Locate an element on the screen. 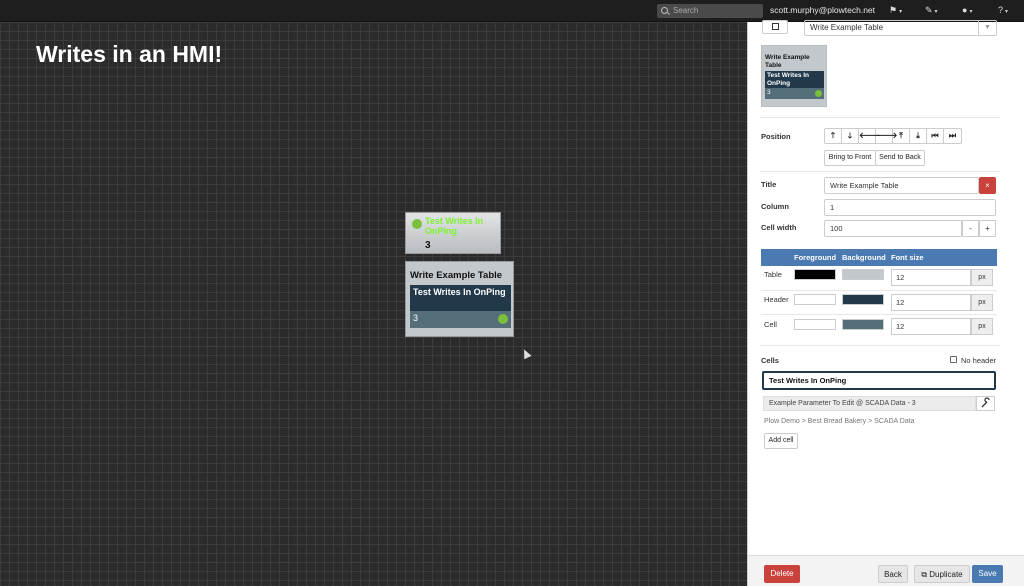  style-row-label: Cell is located at coordinates (770, 324).